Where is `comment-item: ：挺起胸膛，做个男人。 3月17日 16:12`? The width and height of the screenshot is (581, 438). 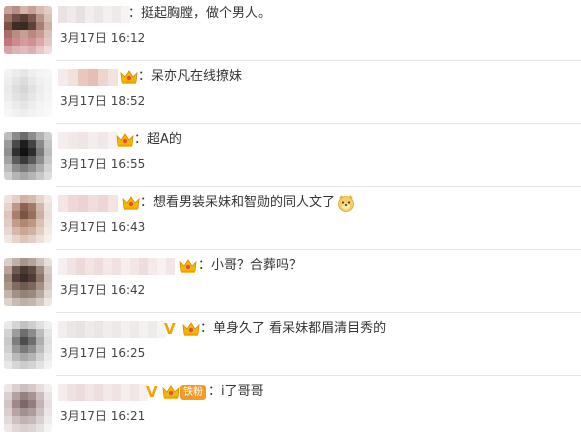 comment-item: ：挺起胸膛，做个男人。 3月17日 16:12 is located at coordinates (290, 30).